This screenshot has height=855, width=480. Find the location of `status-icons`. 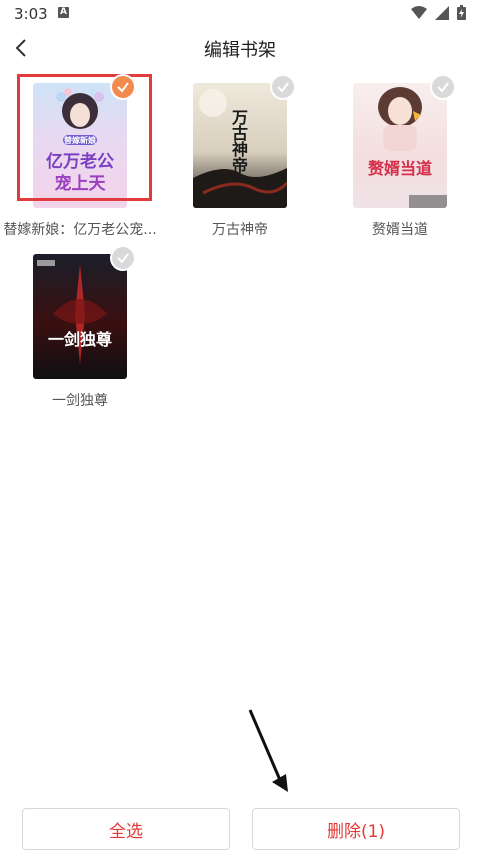

status-icons is located at coordinates (438, 12).